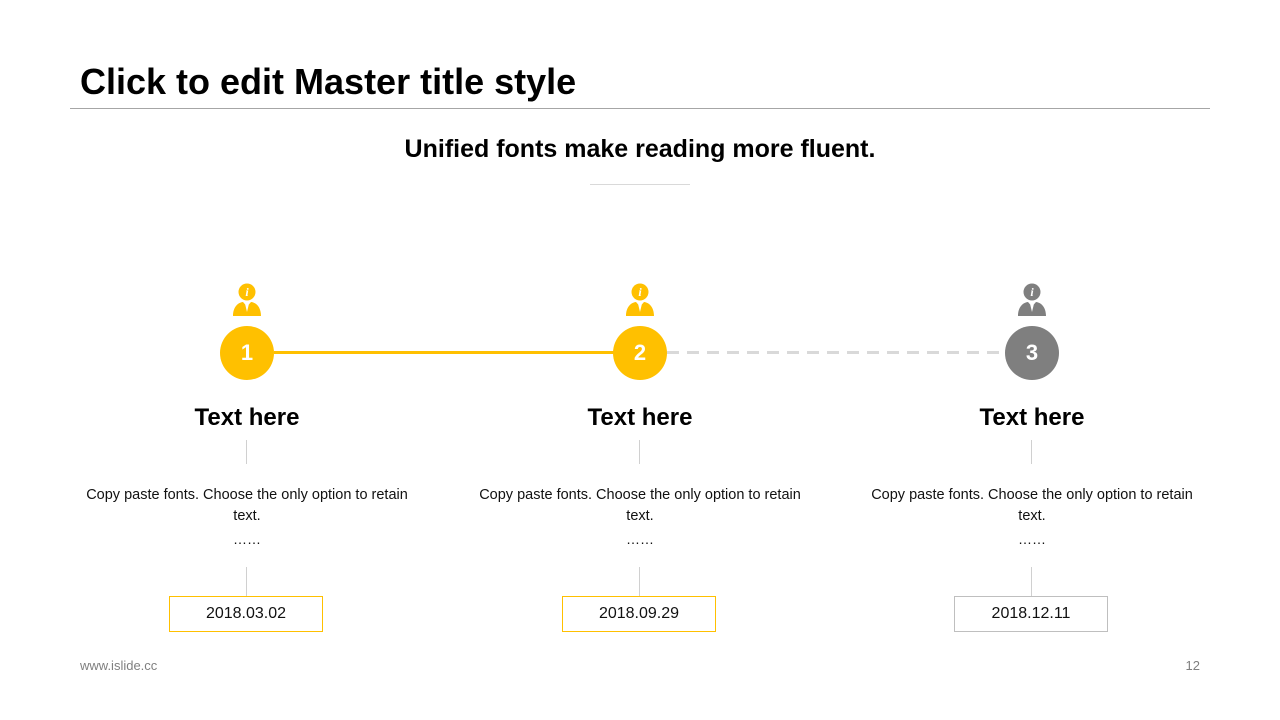 Image resolution: width=1280 pixels, height=720 pixels. I want to click on page-number: 12, so click(1192, 665).